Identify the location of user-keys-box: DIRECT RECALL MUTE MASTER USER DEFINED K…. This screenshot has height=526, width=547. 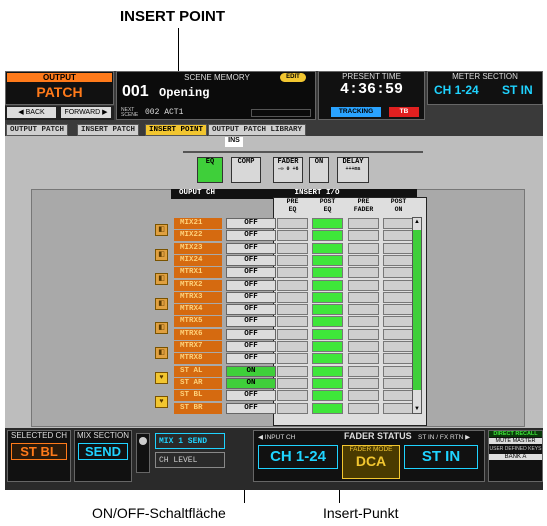
(515, 456).